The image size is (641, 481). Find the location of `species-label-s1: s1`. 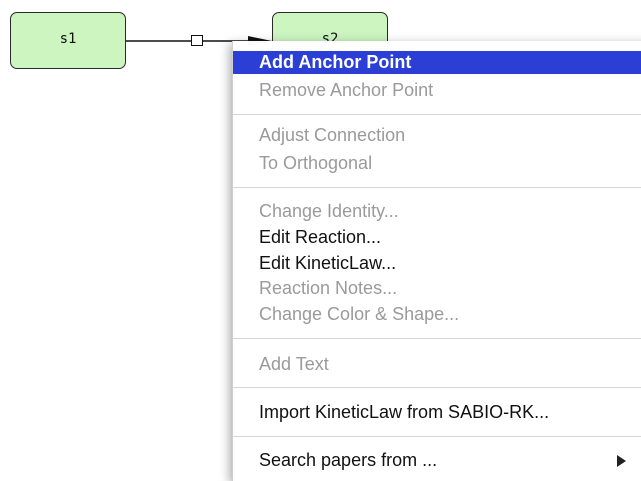

species-label-s1: s1 is located at coordinates (68, 39).